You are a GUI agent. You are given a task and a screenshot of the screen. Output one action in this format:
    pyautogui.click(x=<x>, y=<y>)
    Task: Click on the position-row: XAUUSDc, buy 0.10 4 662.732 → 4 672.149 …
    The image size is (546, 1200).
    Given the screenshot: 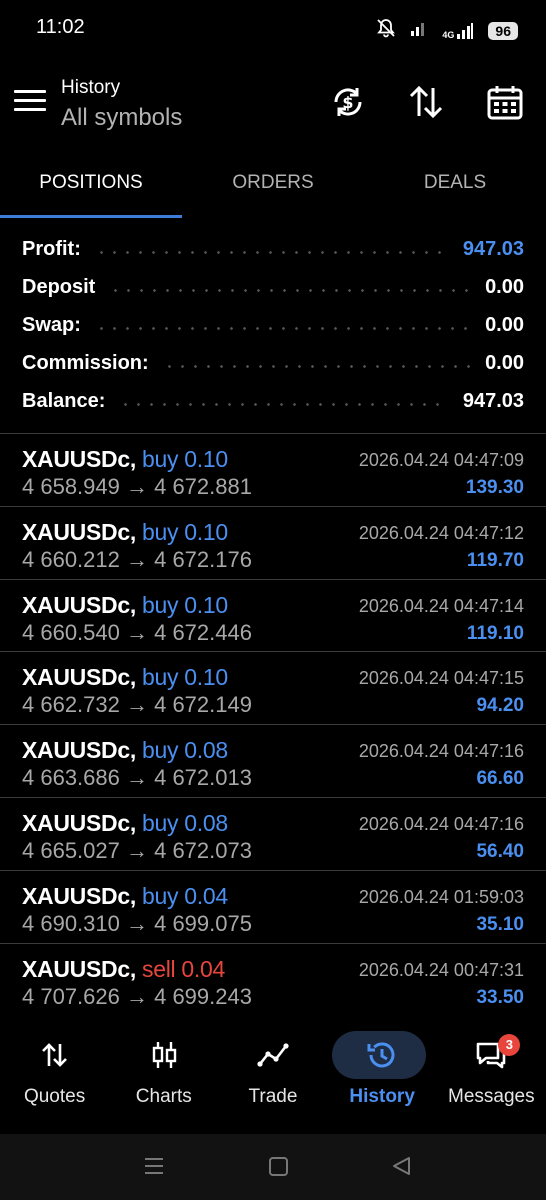 What is the action you would take?
    pyautogui.click(x=273, y=687)
    